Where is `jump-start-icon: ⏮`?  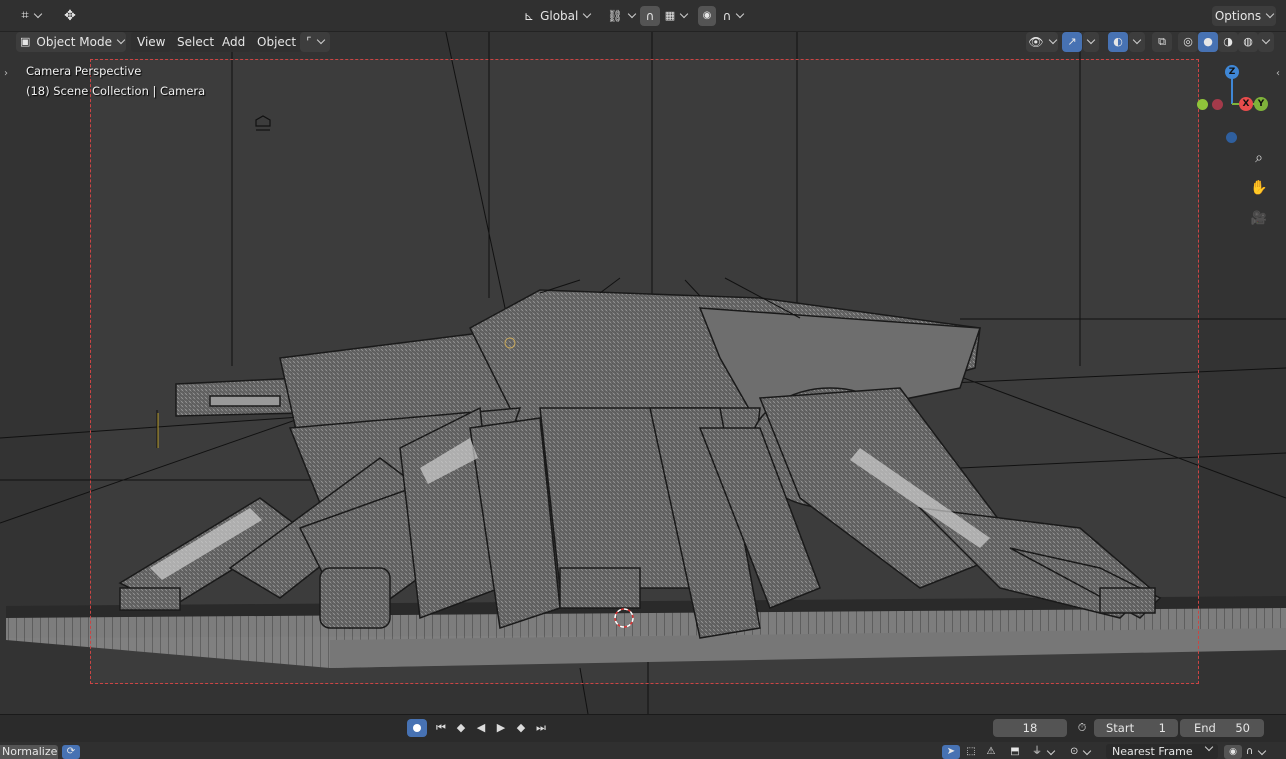 jump-start-icon: ⏮ is located at coordinates (441, 727).